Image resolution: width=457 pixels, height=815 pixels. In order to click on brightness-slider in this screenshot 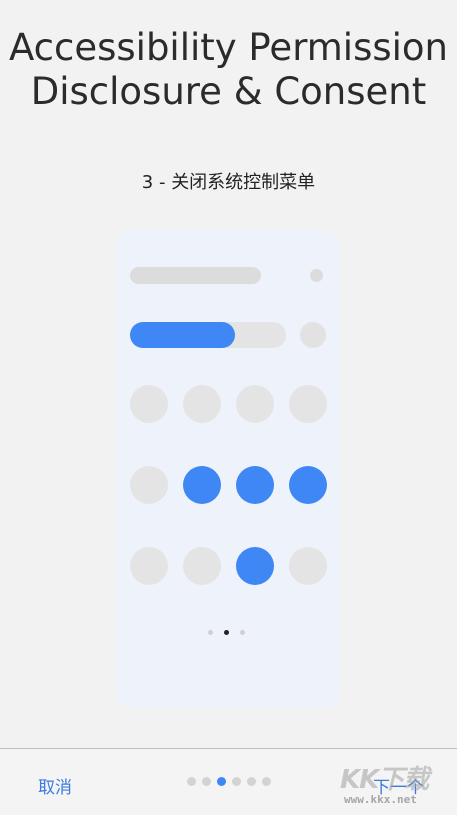, I will do `click(208, 335)`.